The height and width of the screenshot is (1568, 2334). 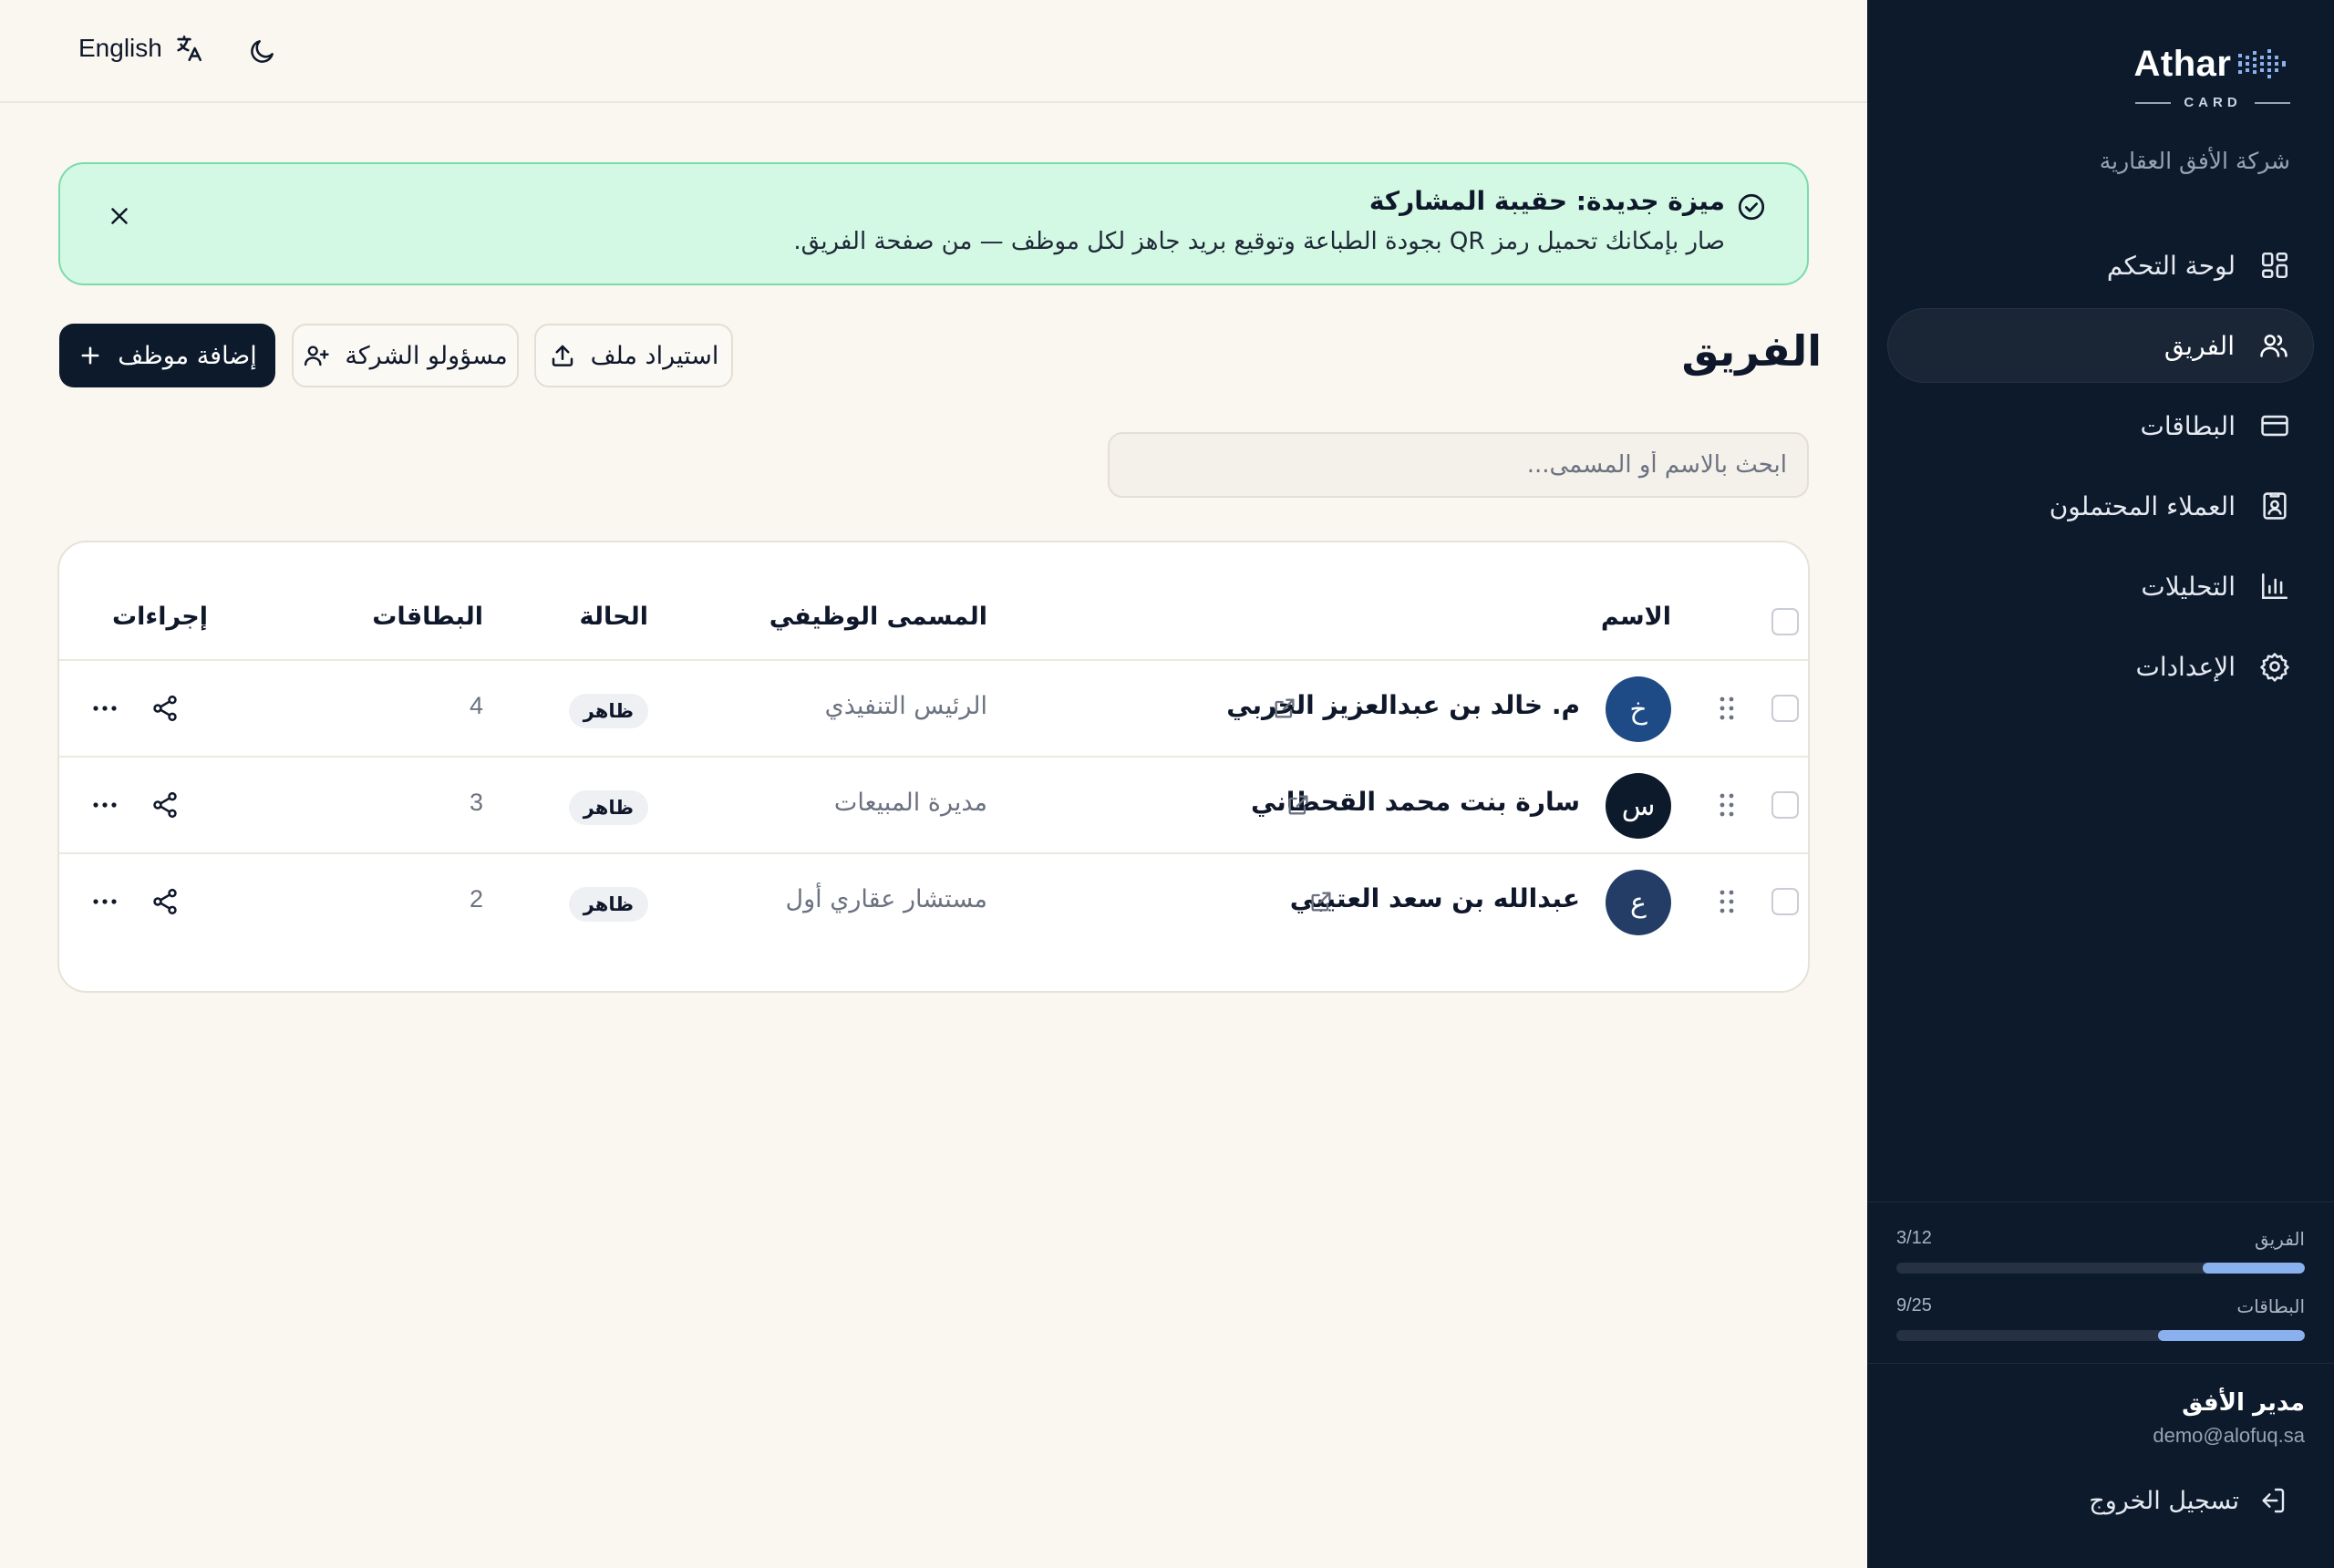 I want to click on check-circle-icon, so click(x=1751, y=206).